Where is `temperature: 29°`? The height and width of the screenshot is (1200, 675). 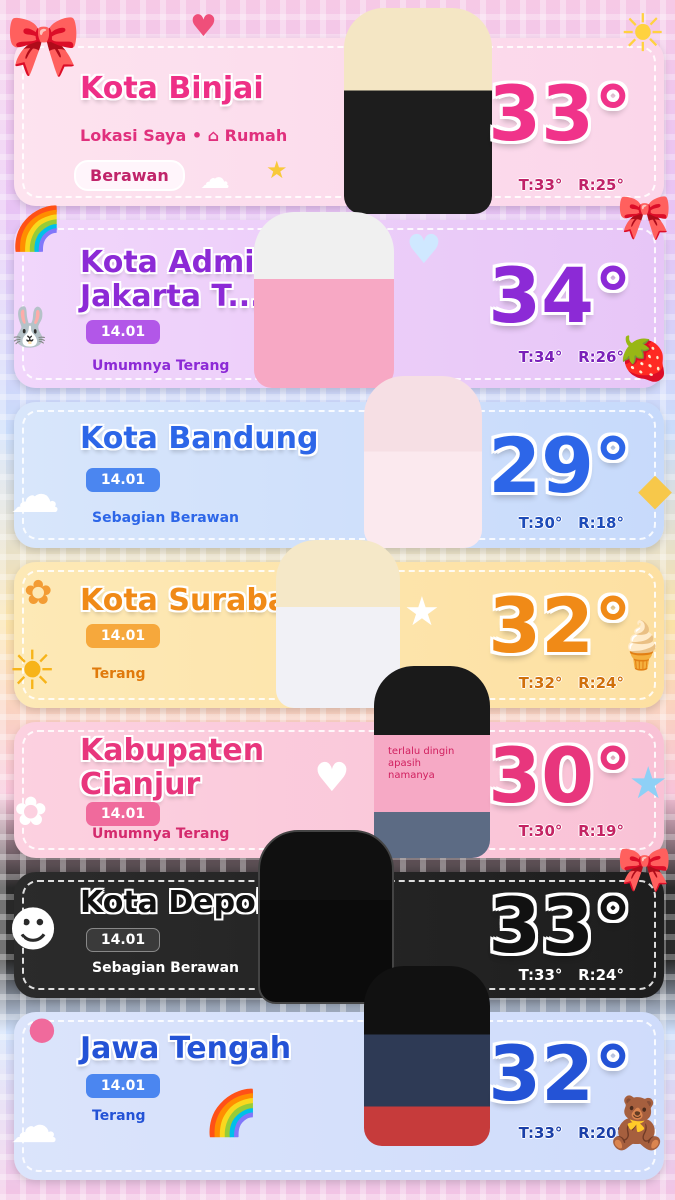
temperature: 29° is located at coordinates (560, 465).